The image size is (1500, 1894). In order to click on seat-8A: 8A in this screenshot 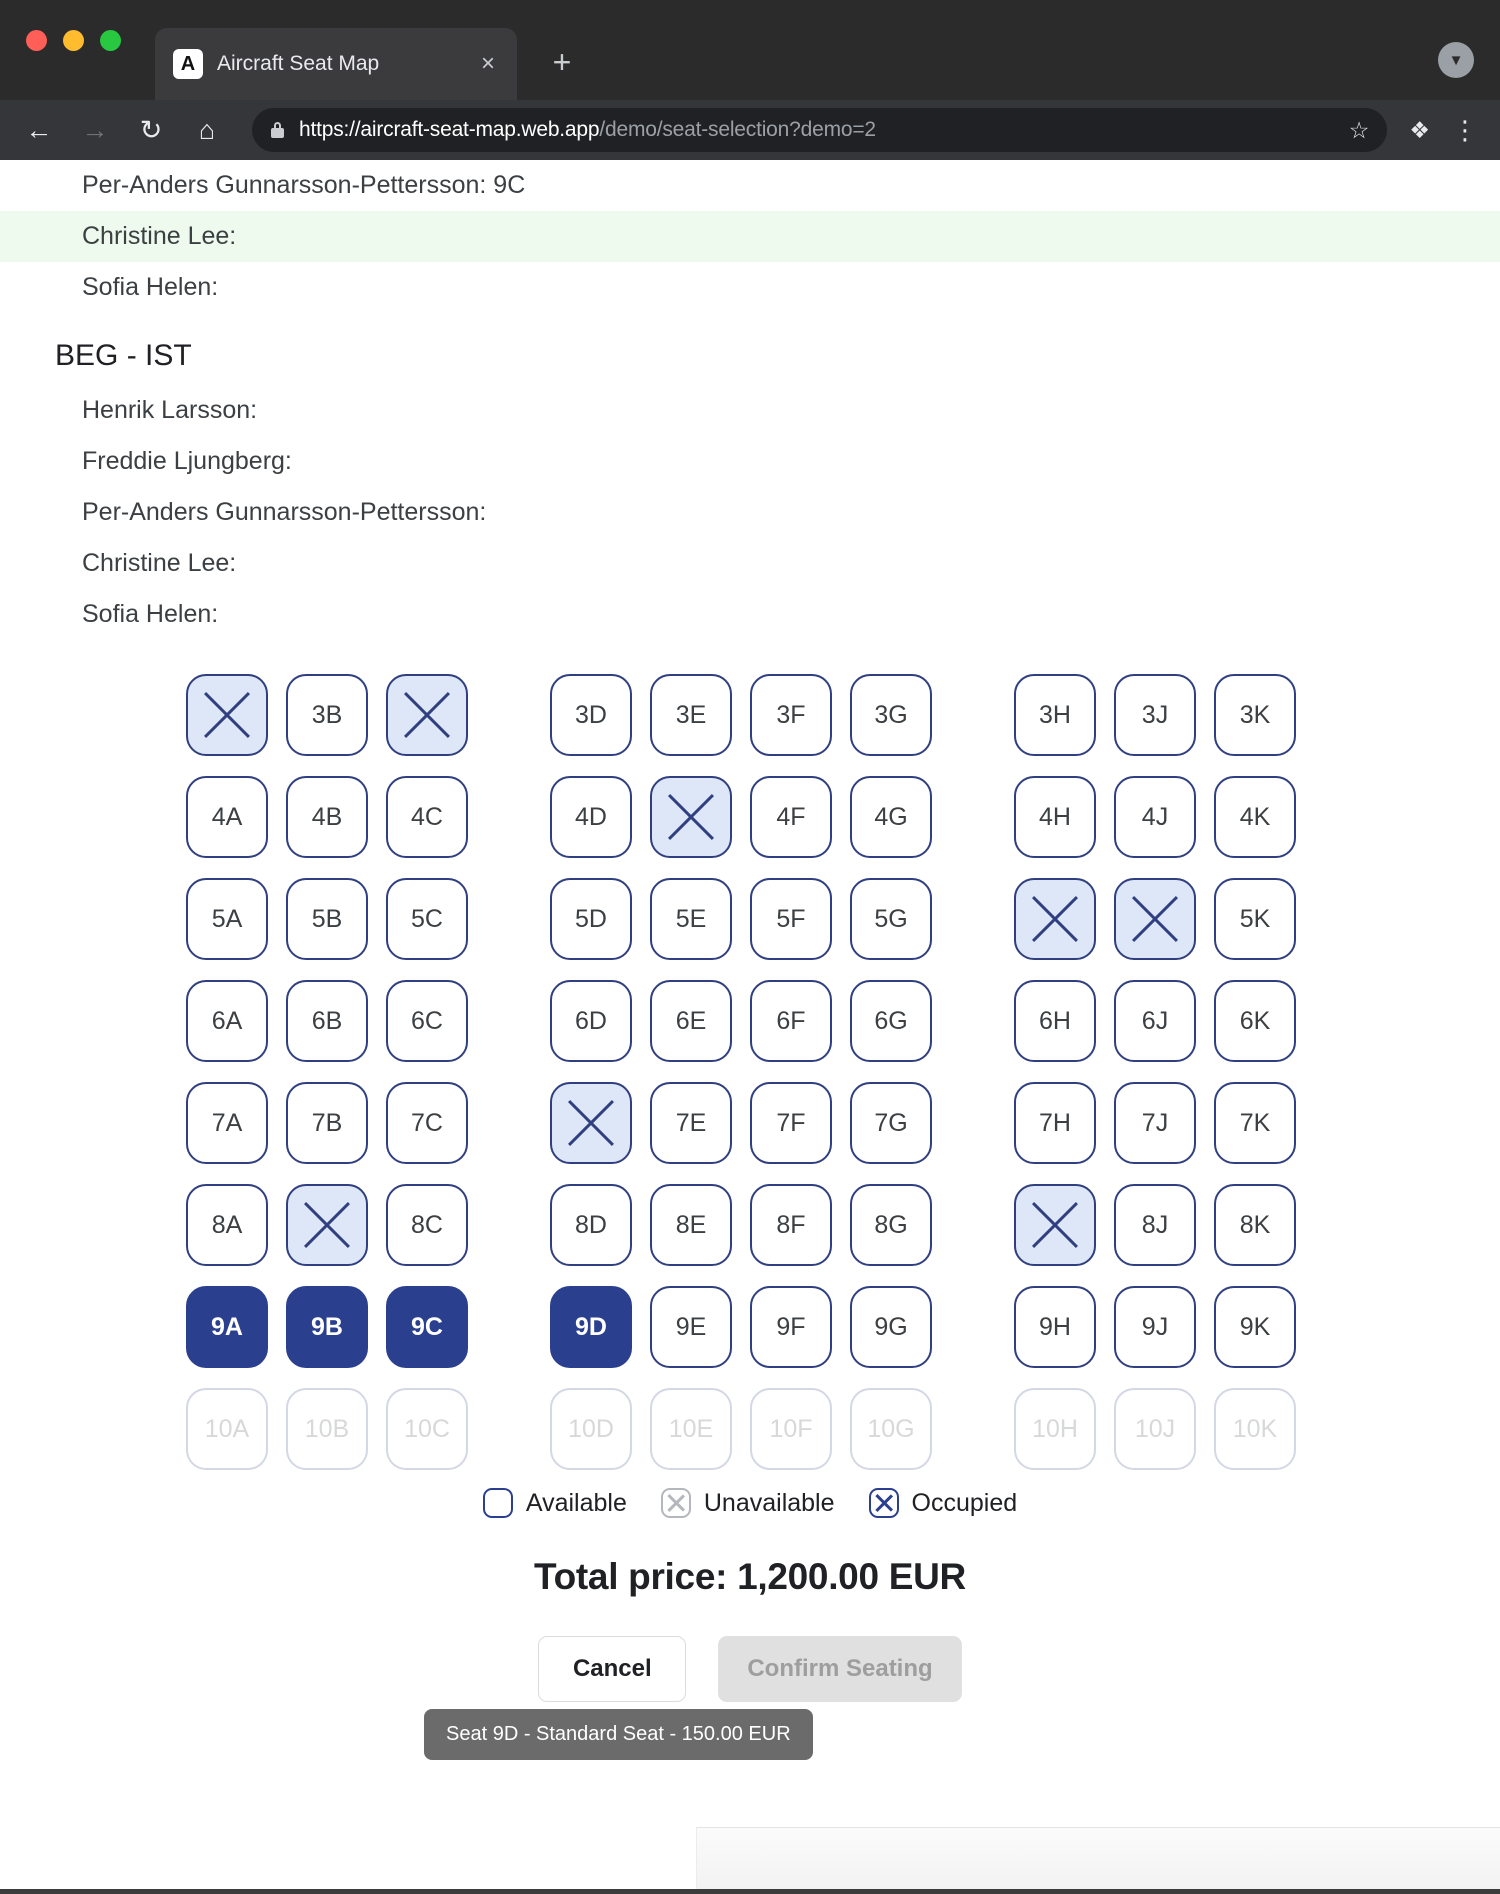, I will do `click(227, 1225)`.